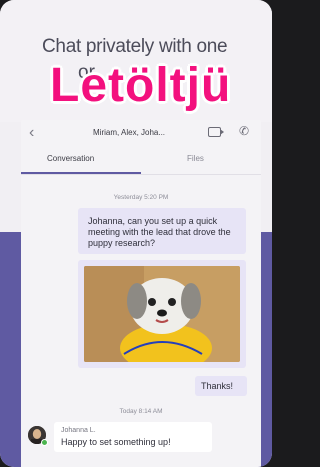 The width and height of the screenshot is (320, 467). I want to click on chat-header: ‹ Miriam, Alex, Joha... ✆, so click(141, 133).